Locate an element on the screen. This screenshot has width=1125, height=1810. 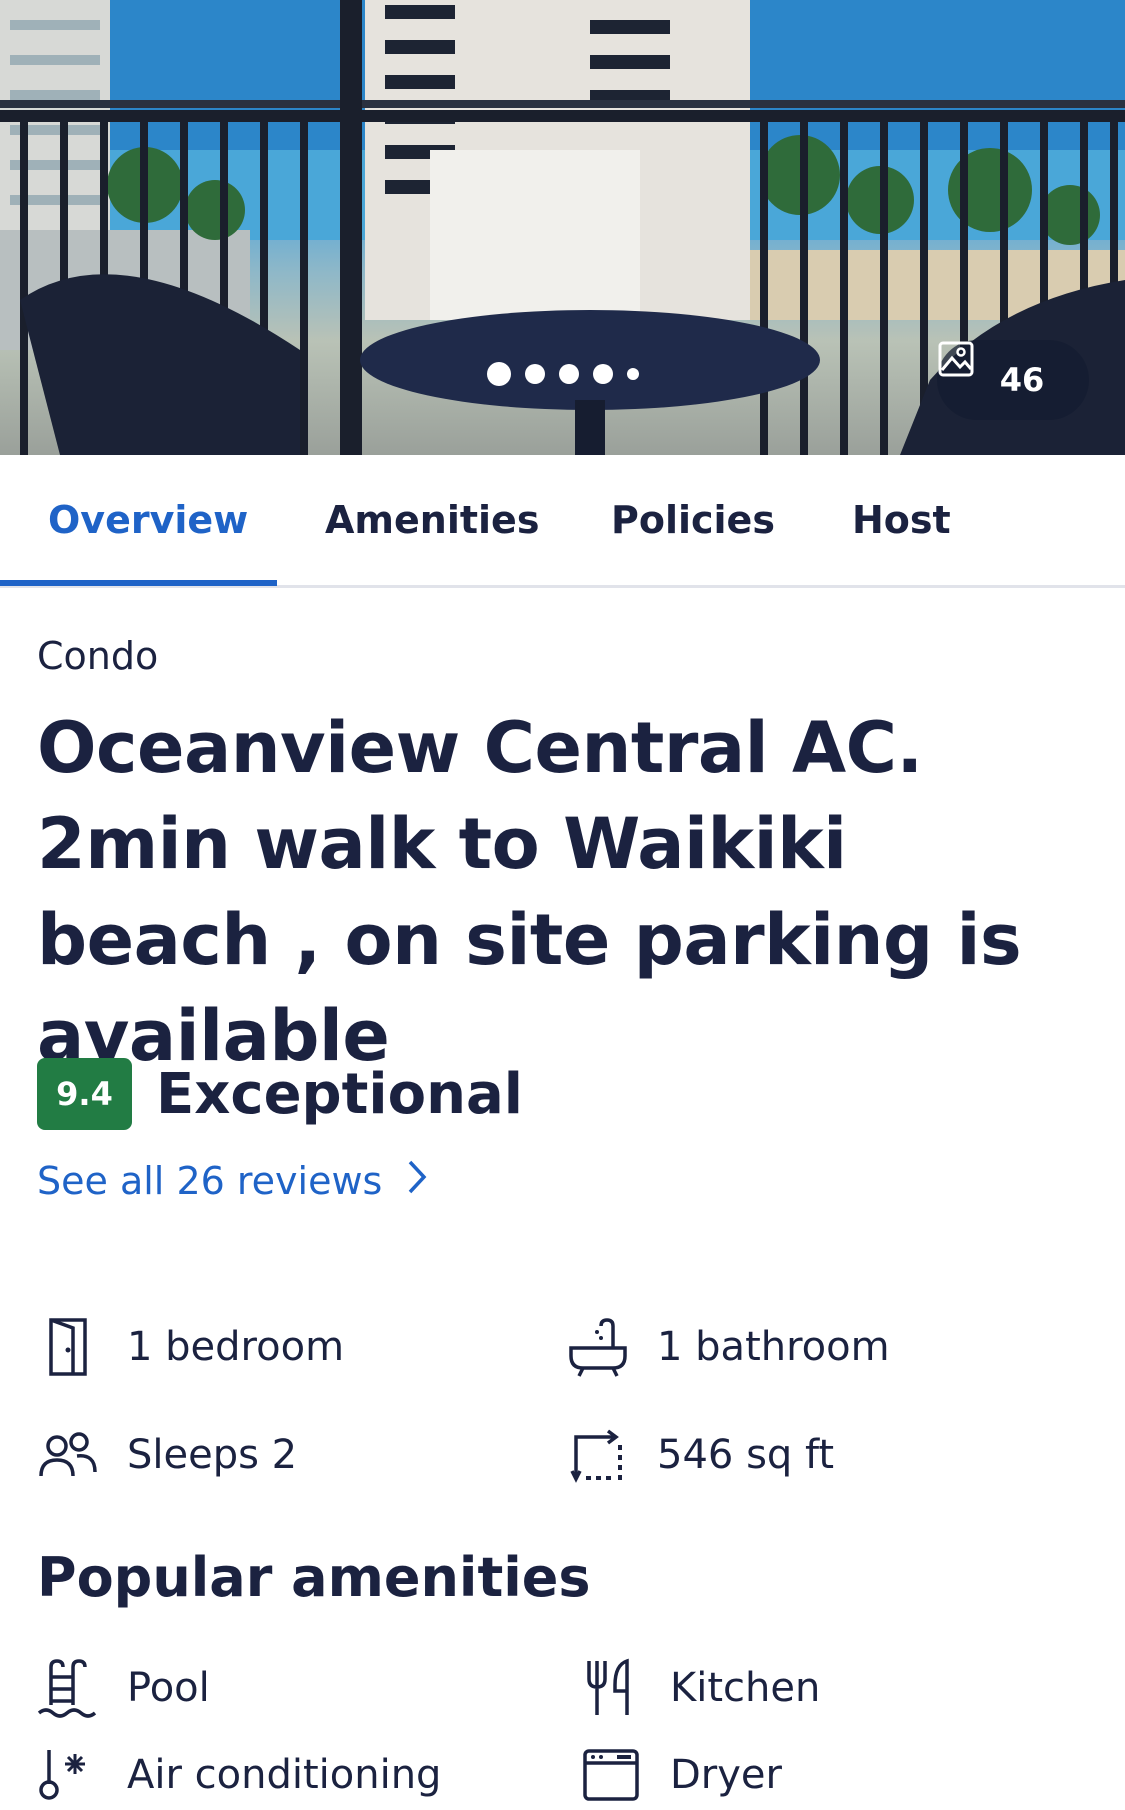
rating-summary: 9.4 Exceptional is located at coordinates (280, 1094).